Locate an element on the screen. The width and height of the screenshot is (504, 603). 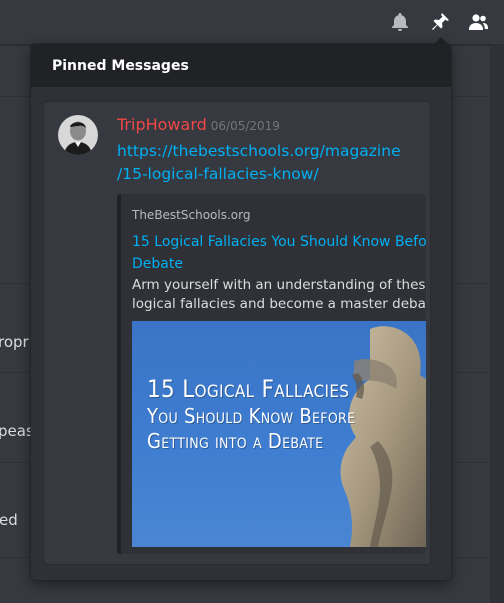
background-message-fragment: ed is located at coordinates (9, 520).